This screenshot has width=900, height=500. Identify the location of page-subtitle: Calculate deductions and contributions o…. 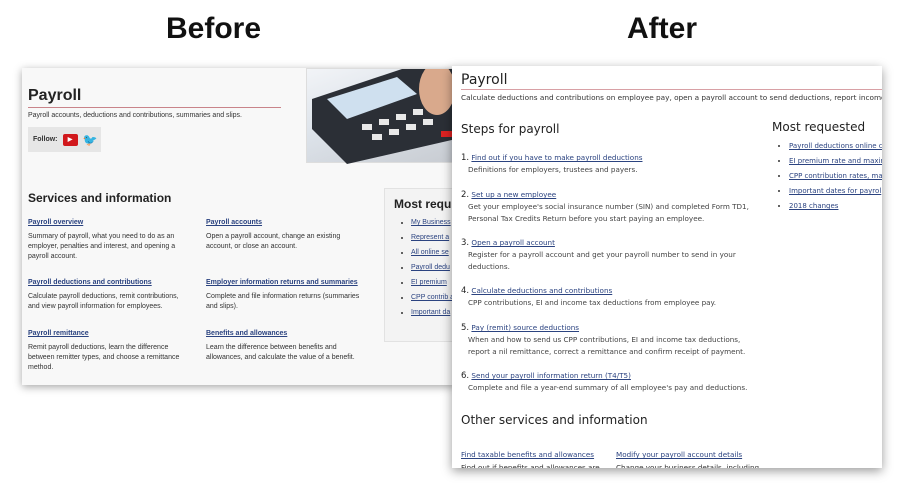
(671, 97).